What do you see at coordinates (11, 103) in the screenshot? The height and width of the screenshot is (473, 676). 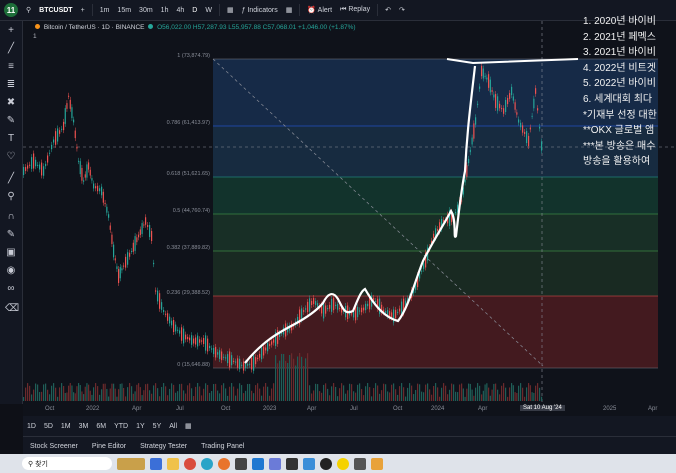 I see `pattern-tool-icon: ✖` at bounding box center [11, 103].